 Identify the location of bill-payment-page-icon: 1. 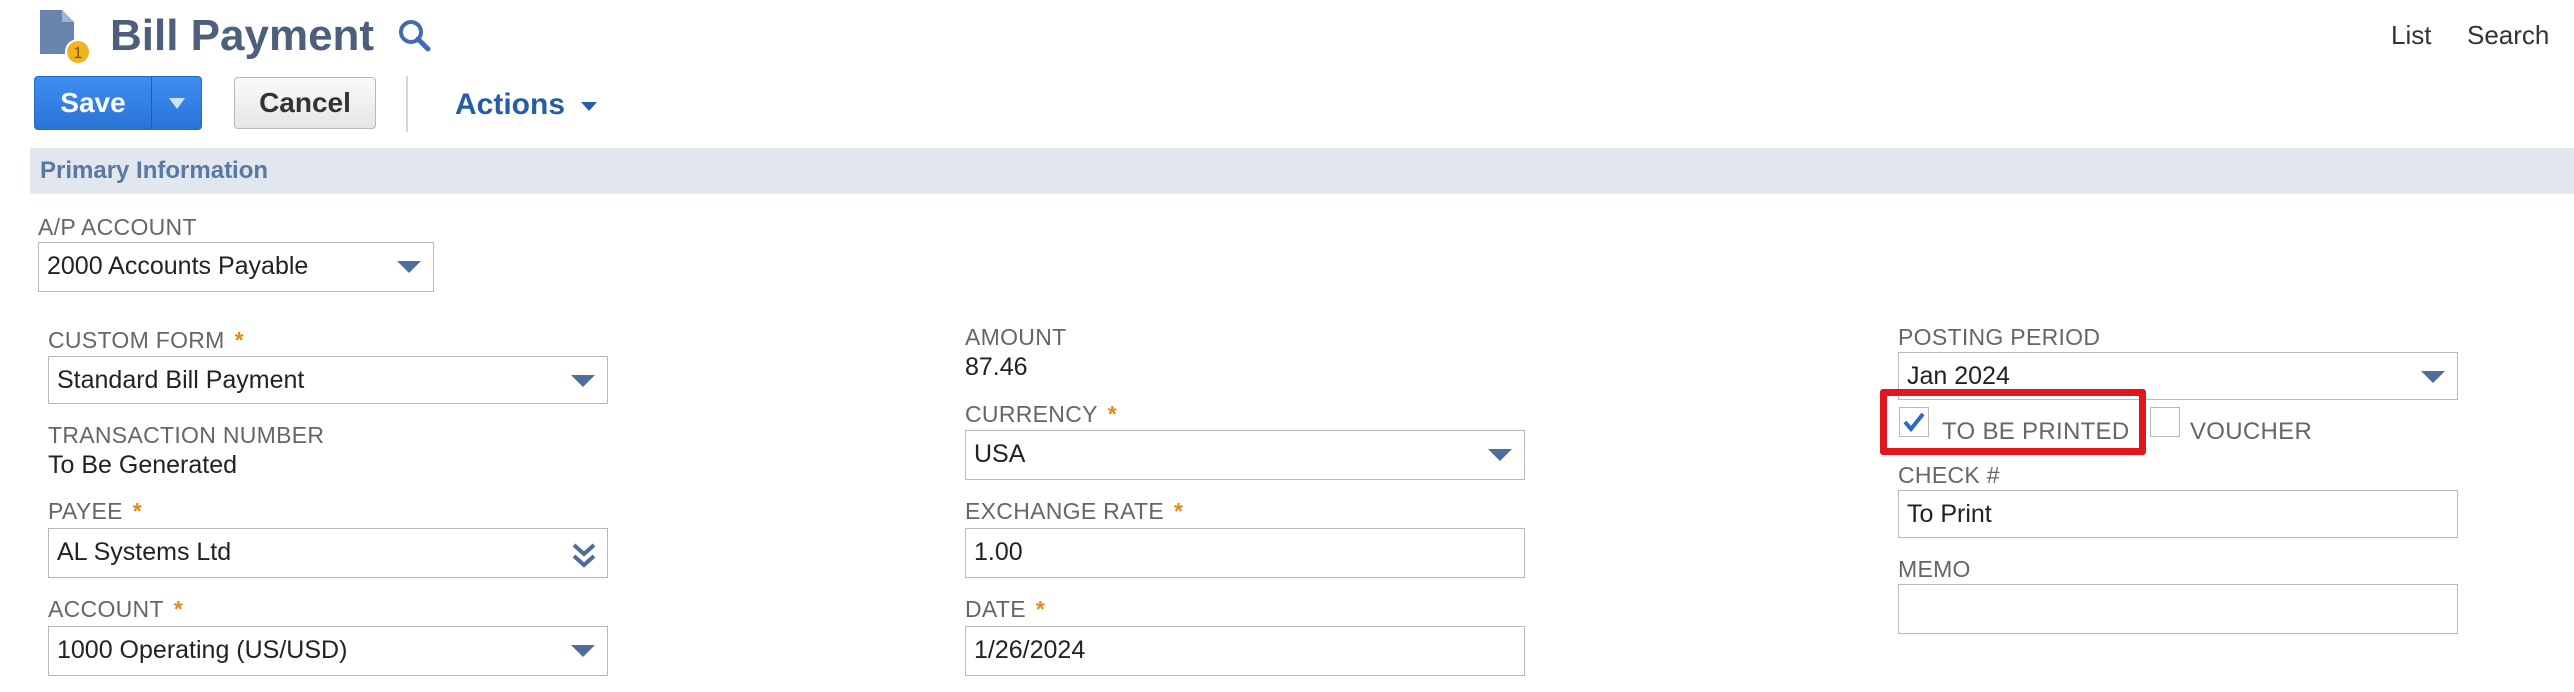
(64, 38).